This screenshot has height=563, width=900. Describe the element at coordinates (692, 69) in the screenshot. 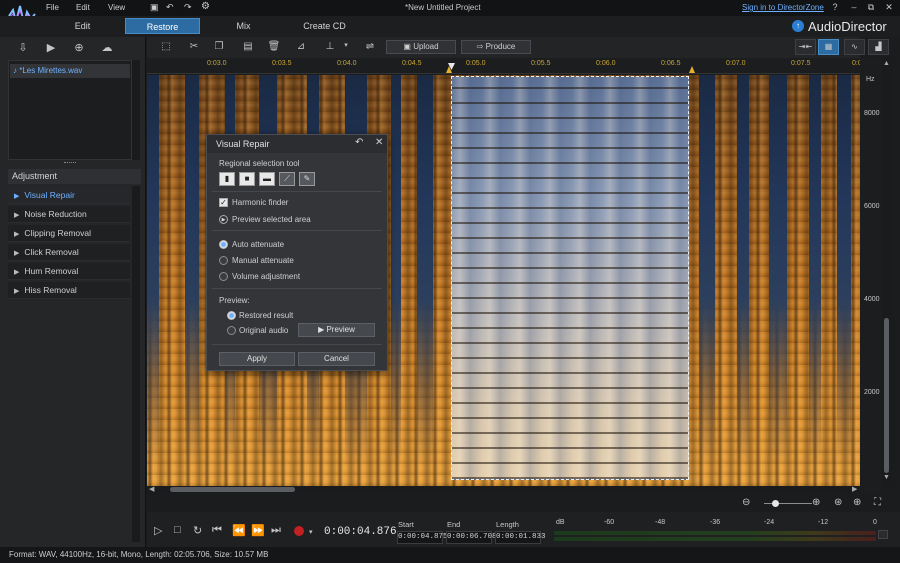

I see `selection-end-marker` at that location.